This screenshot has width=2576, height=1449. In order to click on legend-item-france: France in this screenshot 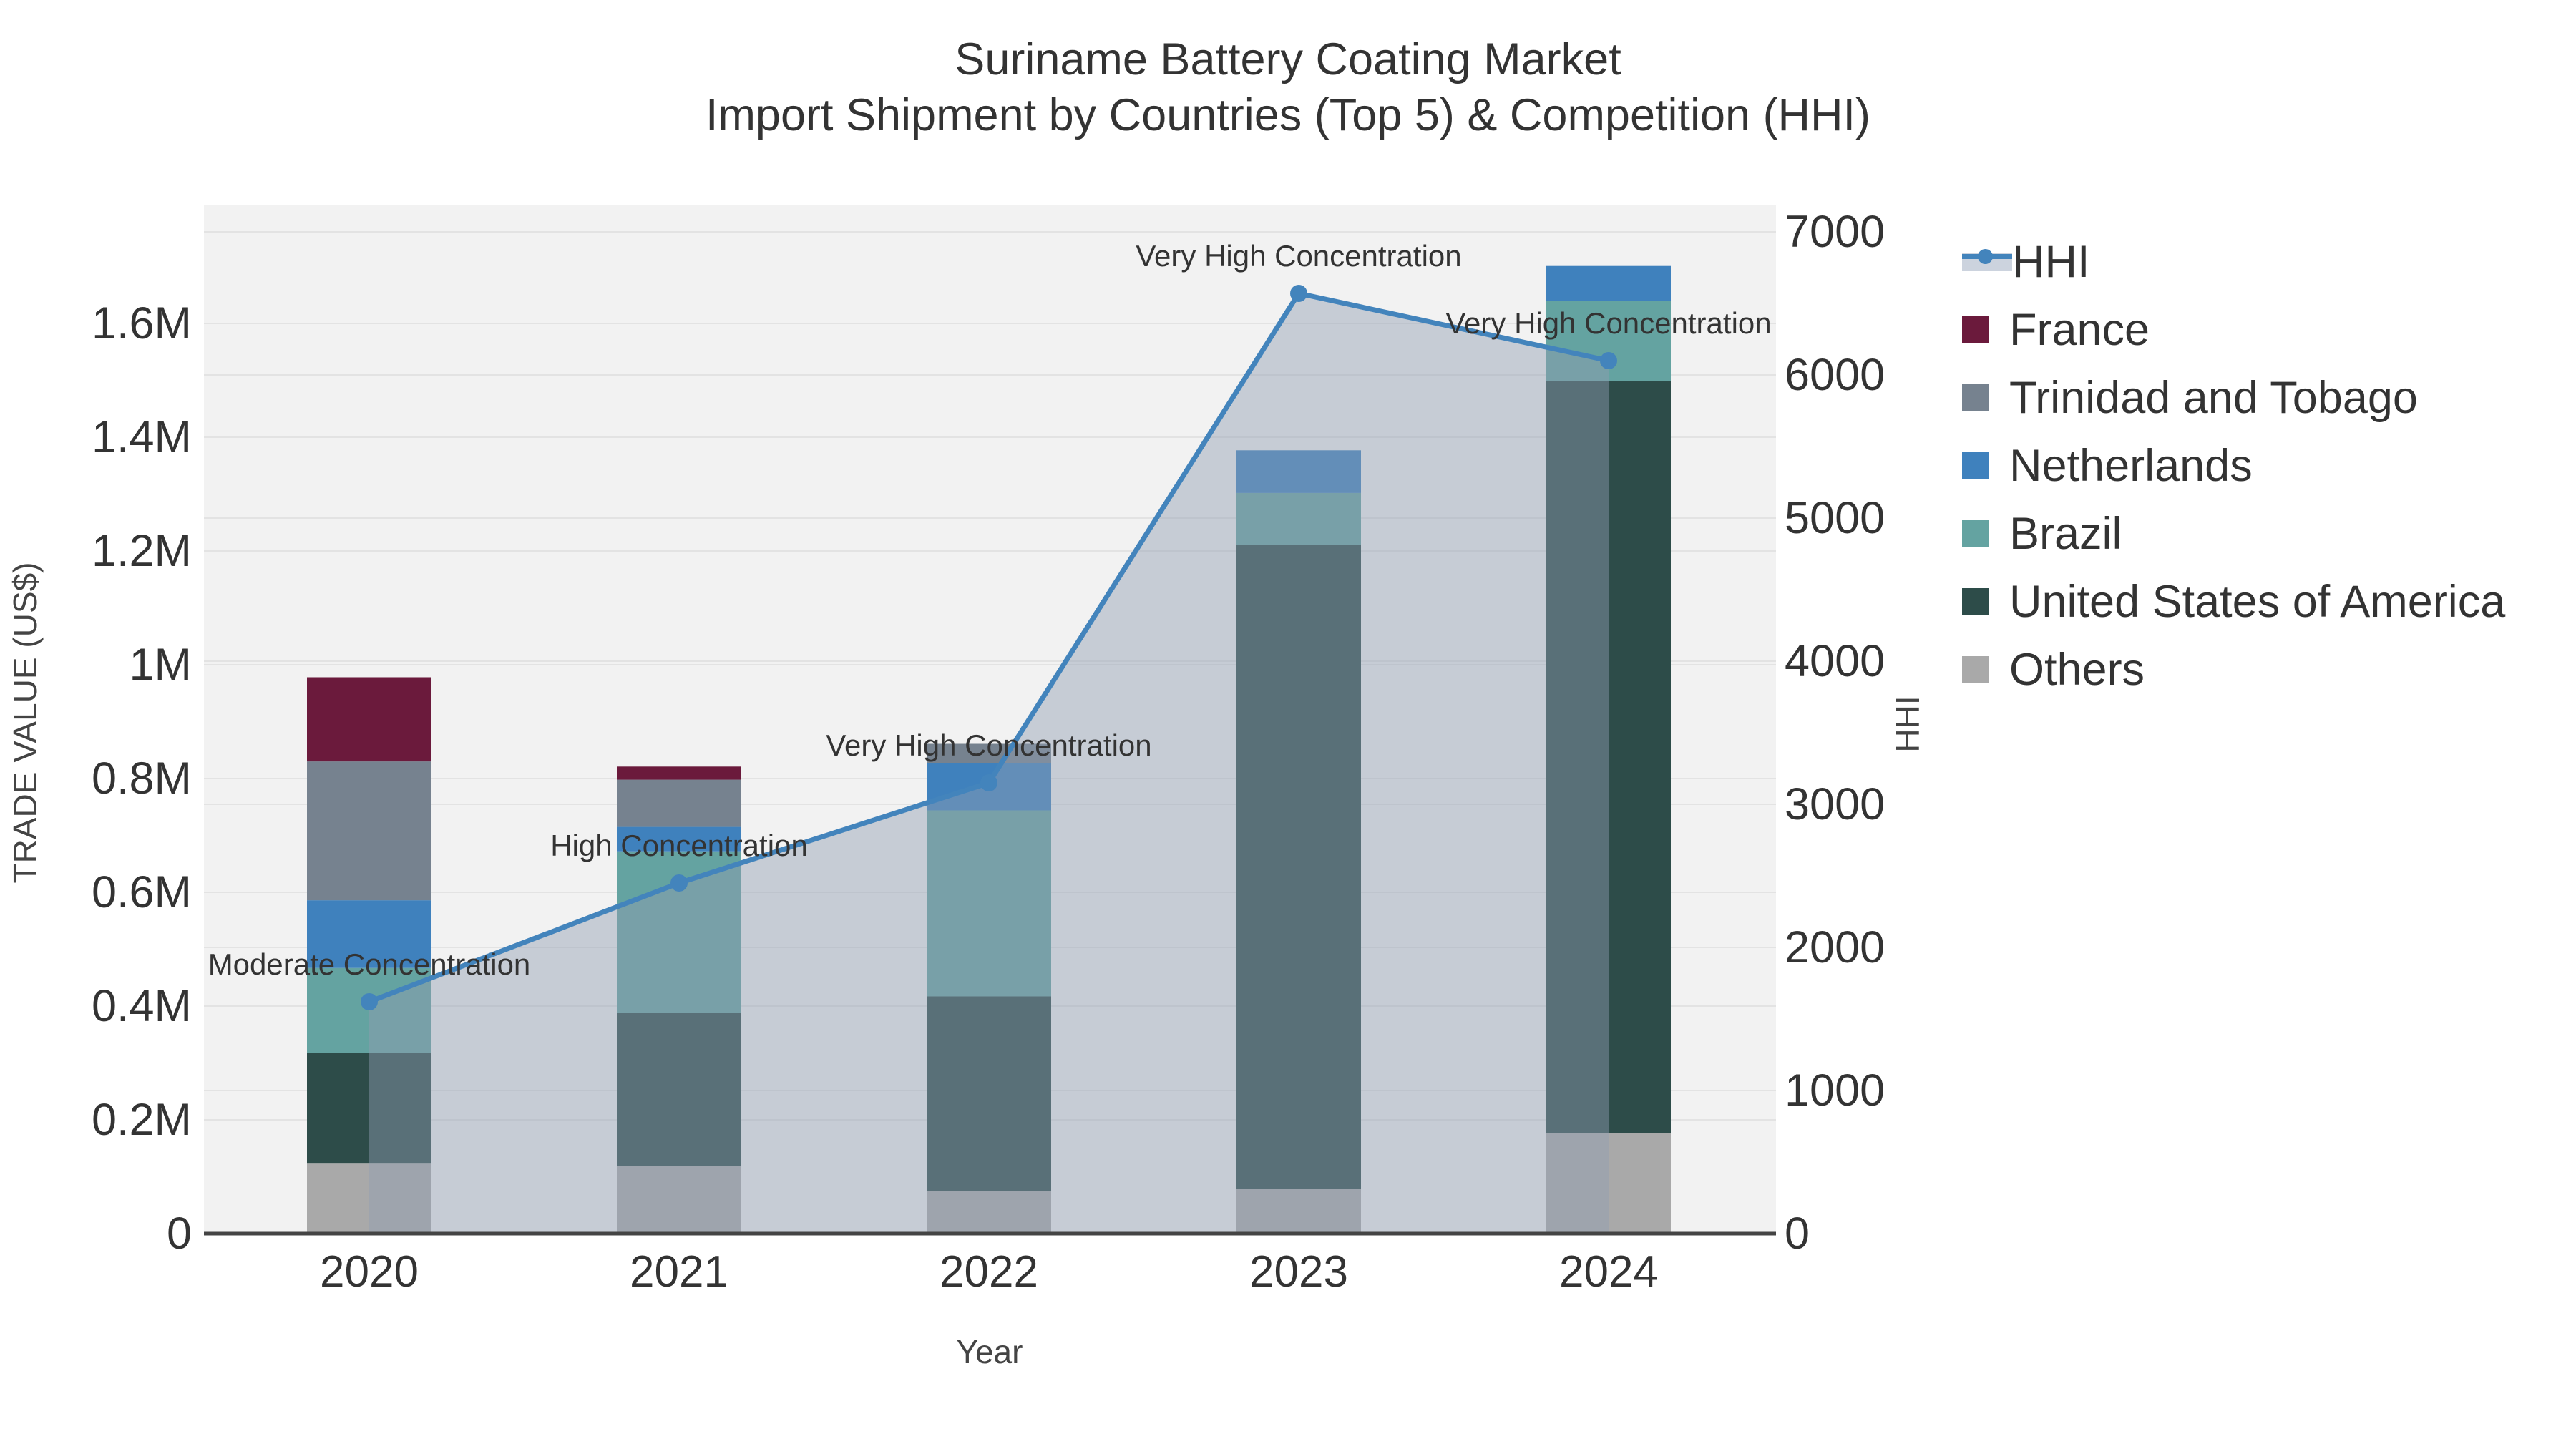, I will do `click(2233, 330)`.